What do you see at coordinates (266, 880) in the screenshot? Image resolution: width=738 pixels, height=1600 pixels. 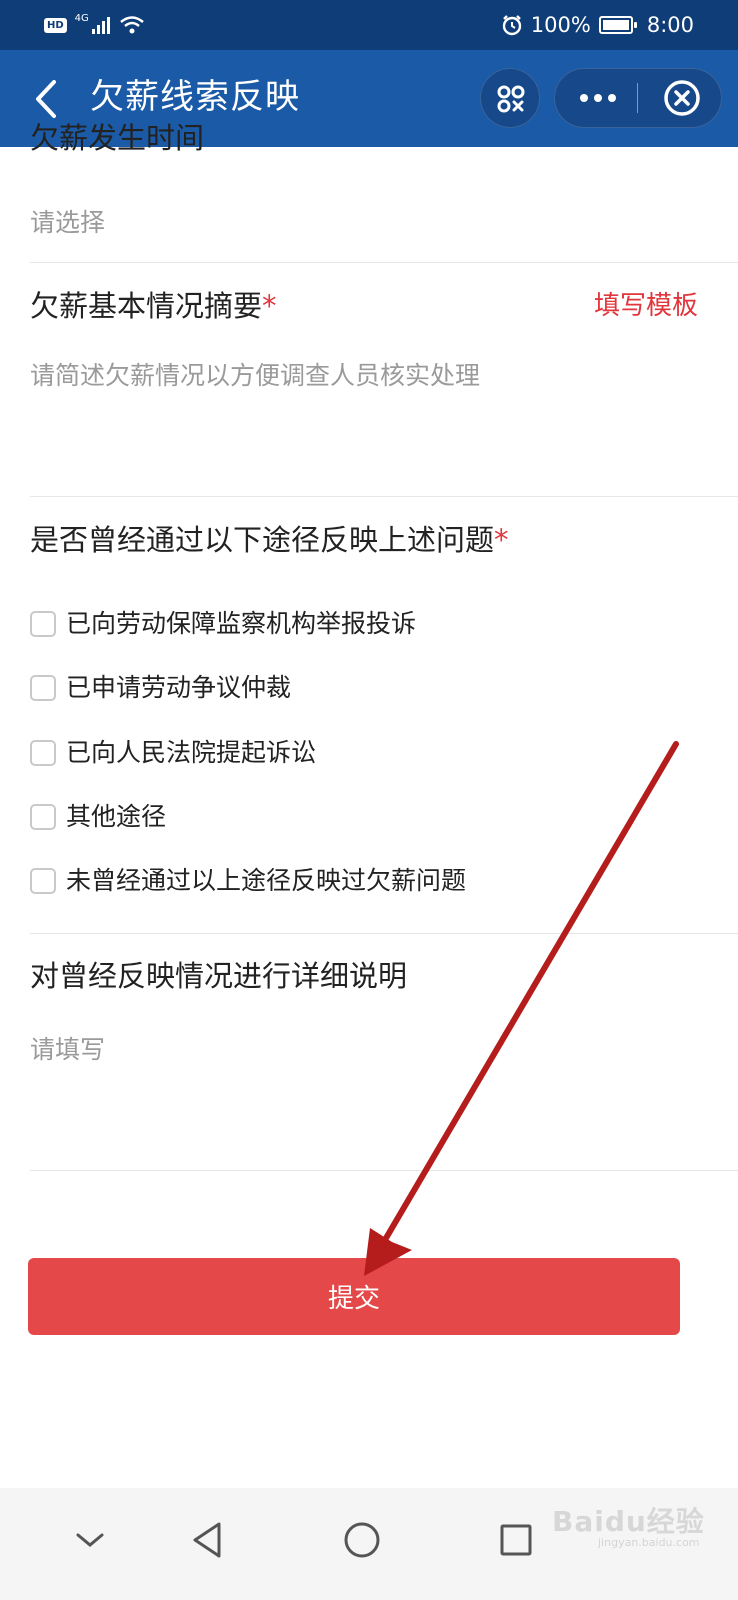 I see `checkbox-label: 未曾经通过以上途径反映过欠薪问题` at bounding box center [266, 880].